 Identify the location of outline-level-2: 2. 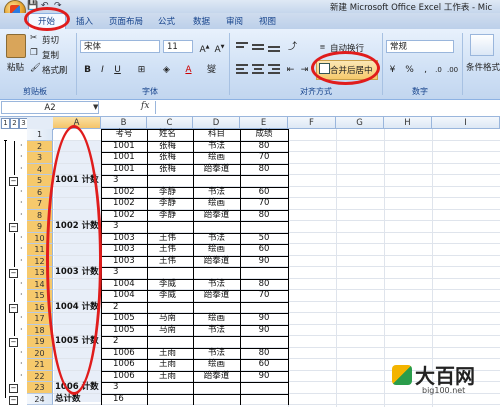
(14, 123).